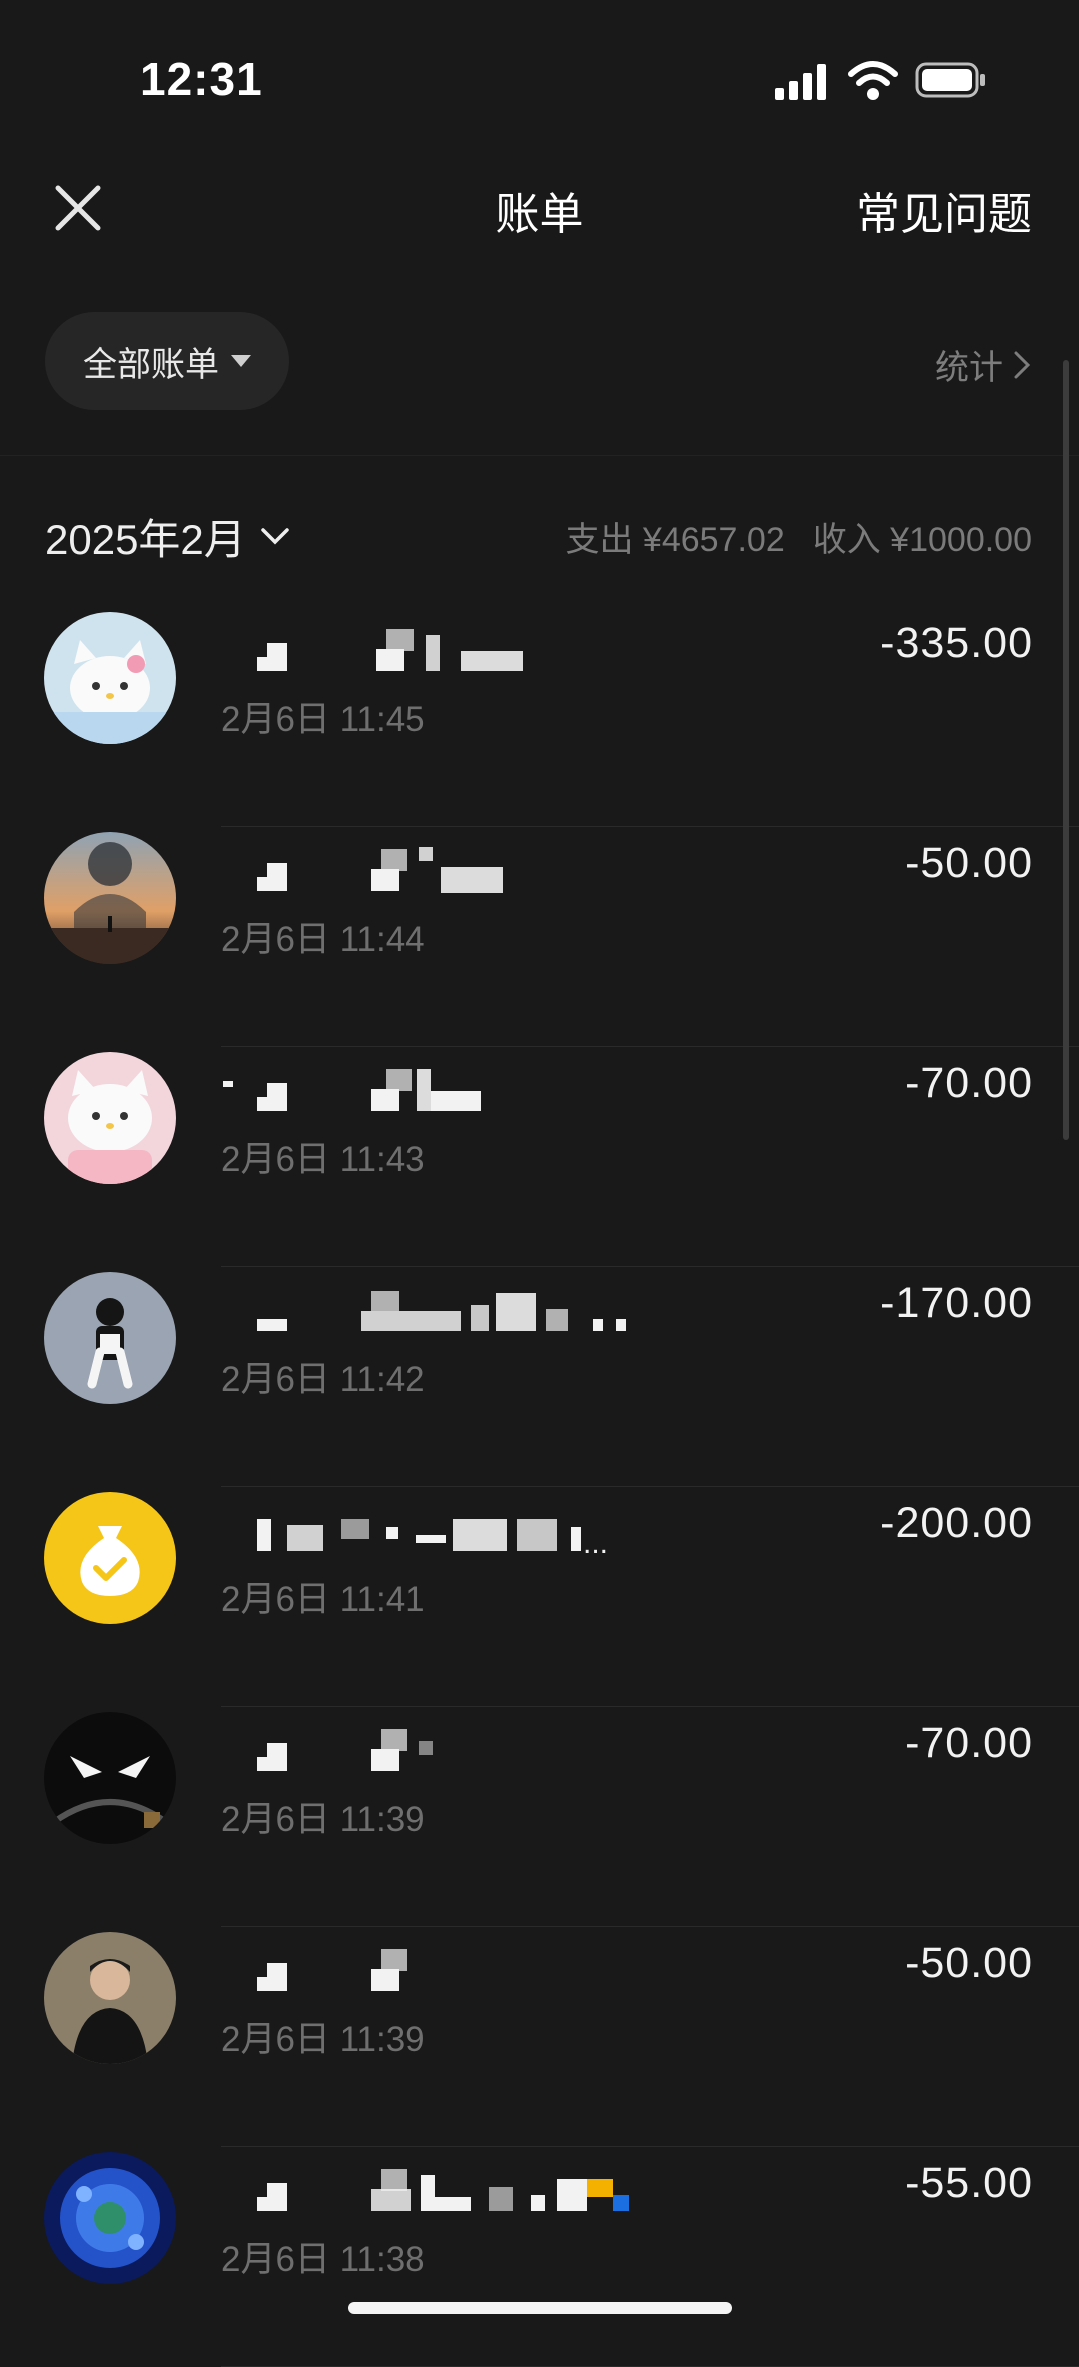  What do you see at coordinates (969, 2183) in the screenshot?
I see `transaction-amount: -55.00` at bounding box center [969, 2183].